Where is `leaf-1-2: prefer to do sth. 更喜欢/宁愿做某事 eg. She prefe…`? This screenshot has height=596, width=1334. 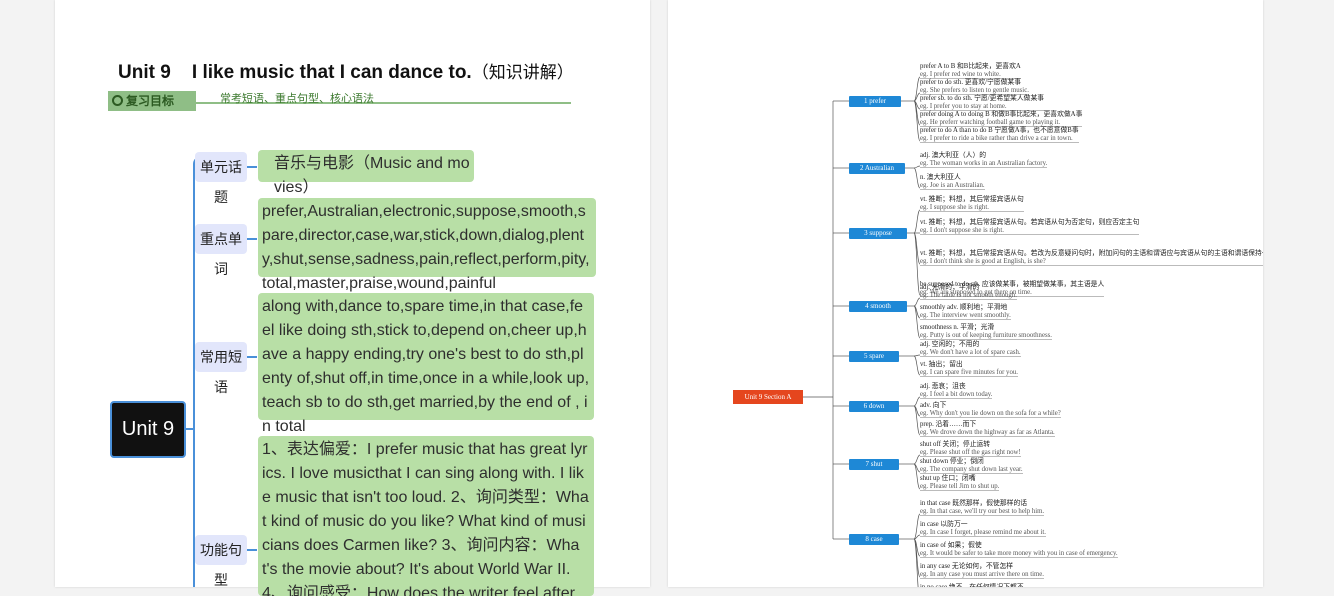
leaf-1-2: prefer to do sth. 更喜欢/宁愿做某事 eg. She prefe… is located at coordinates (974, 87).